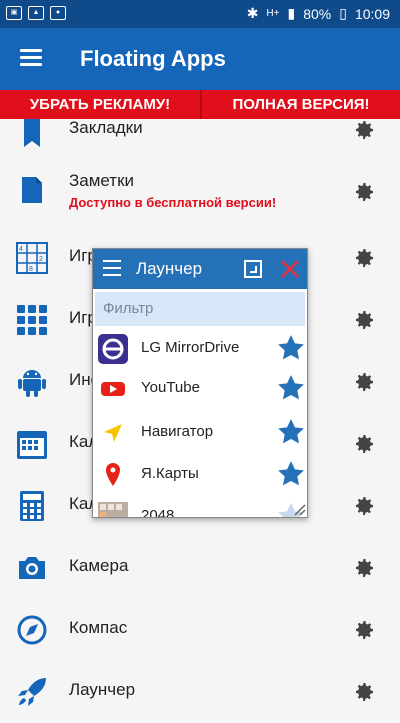 The image size is (400, 723). What do you see at coordinates (32, 692) in the screenshot?
I see `rocket-icon` at bounding box center [32, 692].